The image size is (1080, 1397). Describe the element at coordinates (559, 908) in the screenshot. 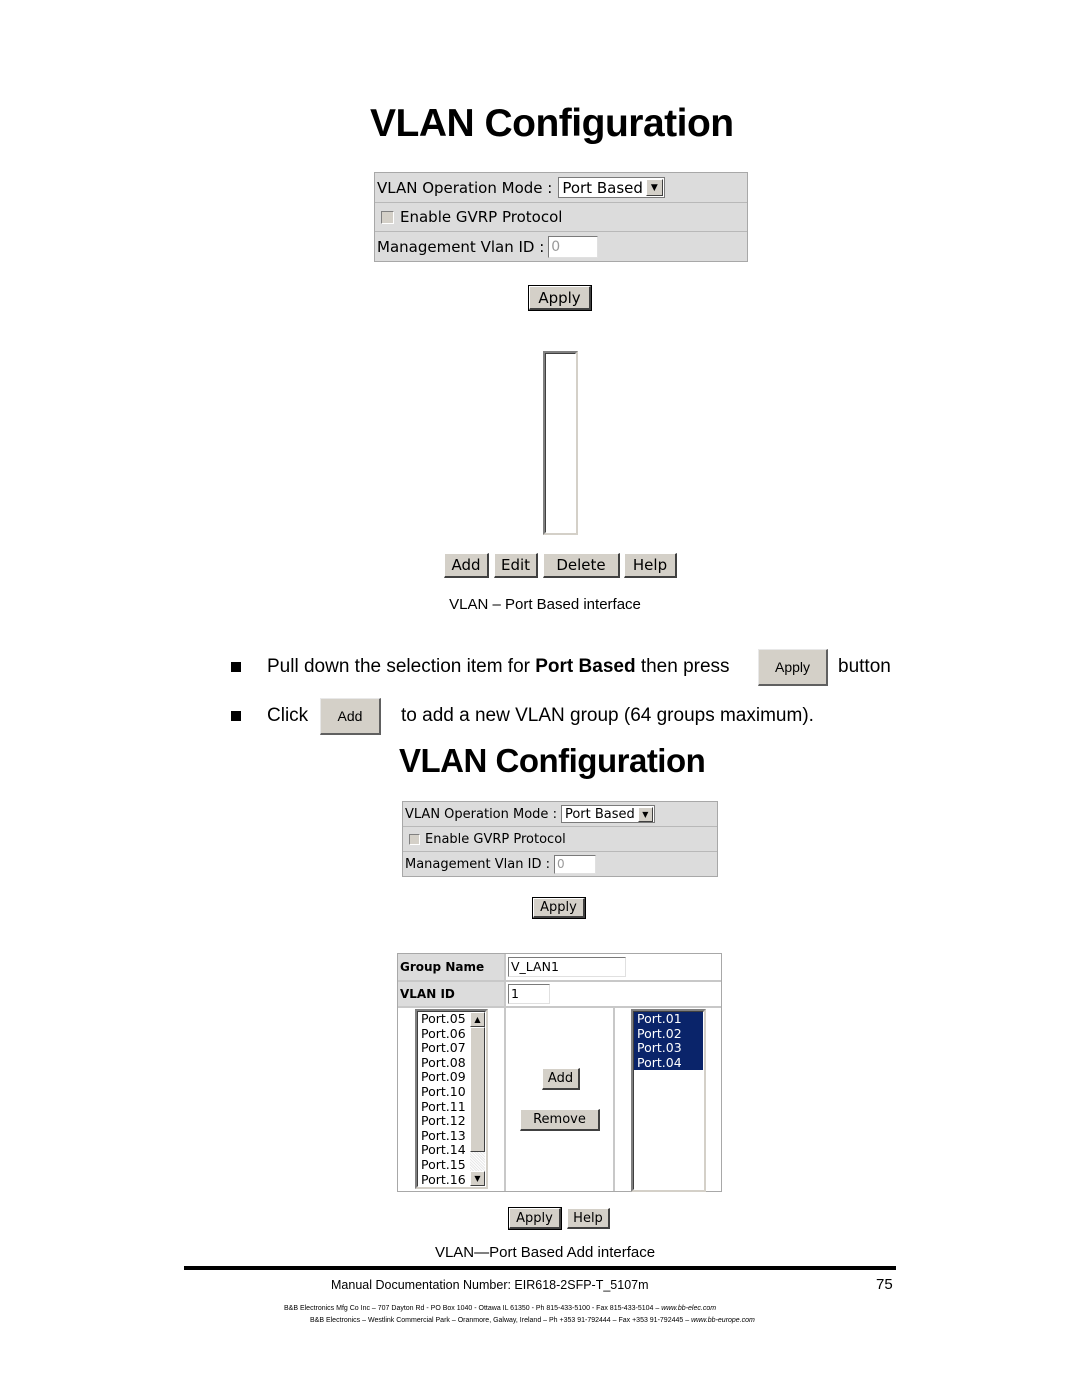

I see `apply-button-2: Apply` at that location.